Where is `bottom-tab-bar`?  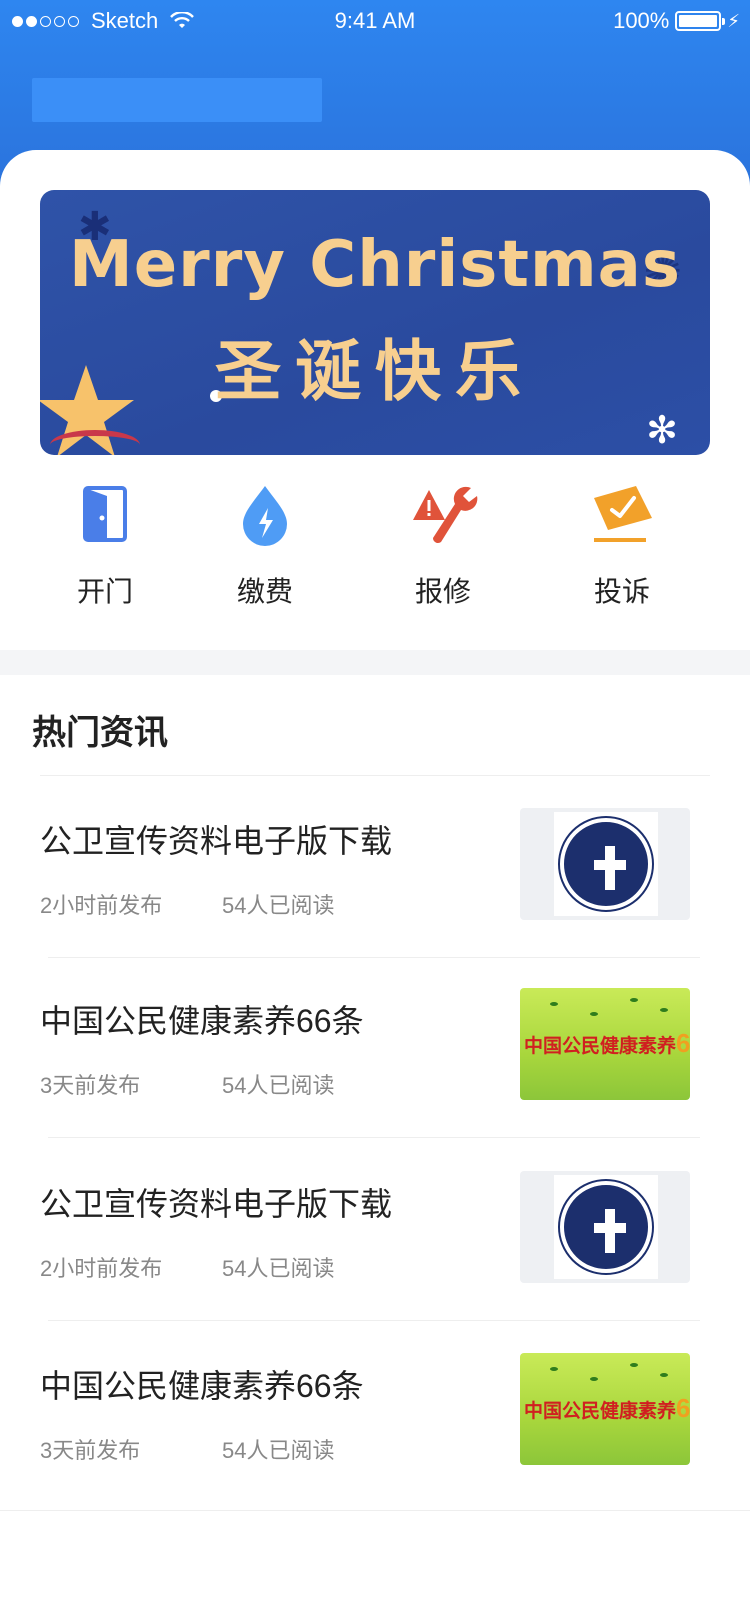
bottom-tab-bar is located at coordinates (375, 1558).